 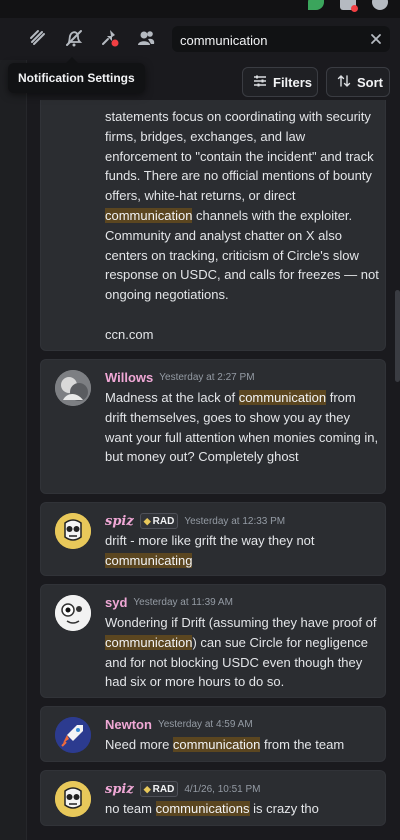 What do you see at coordinates (210, 540) in the screenshot?
I see `text-segment: drift - more like grift the way they not` at bounding box center [210, 540].